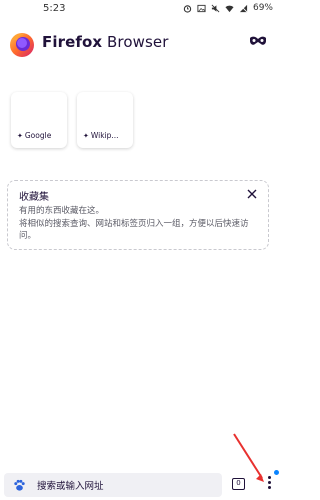  I want to click on close-icon, so click(252, 194).